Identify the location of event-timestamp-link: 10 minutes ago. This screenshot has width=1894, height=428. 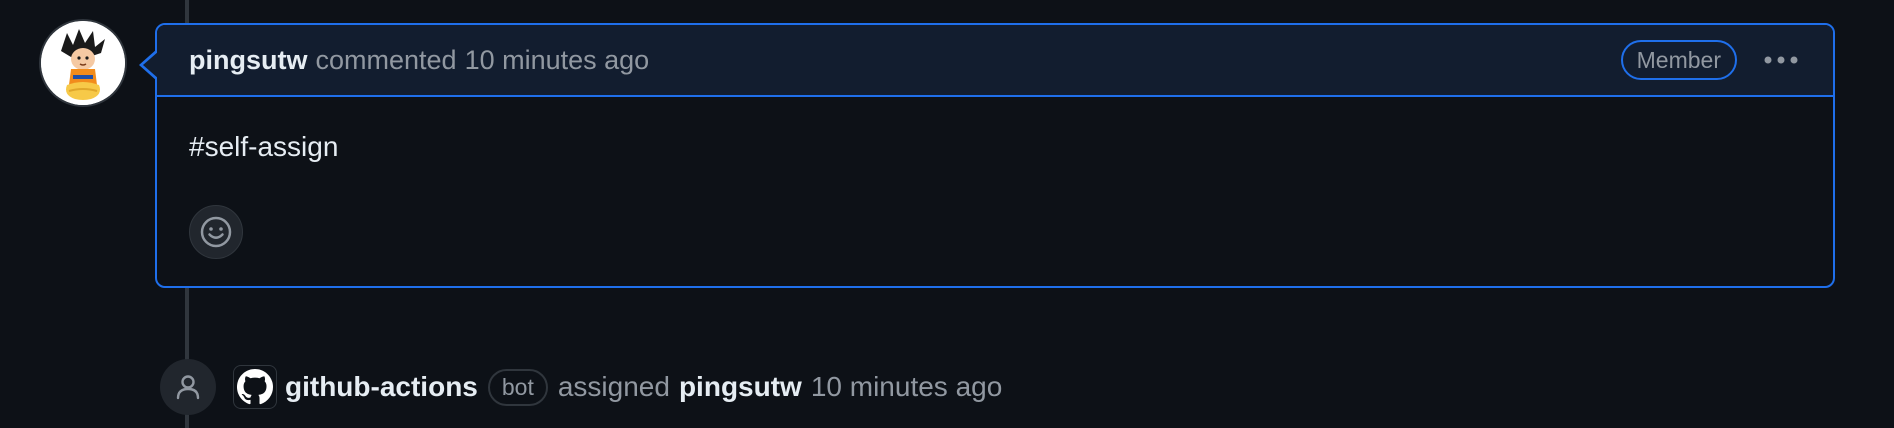
(906, 387).